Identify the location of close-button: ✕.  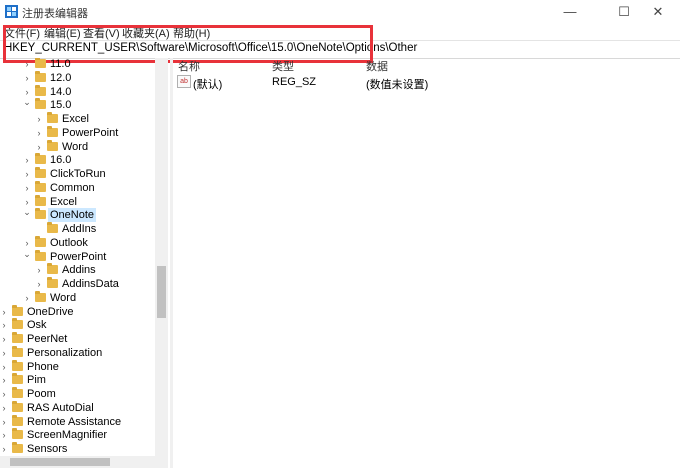
(658, 12).